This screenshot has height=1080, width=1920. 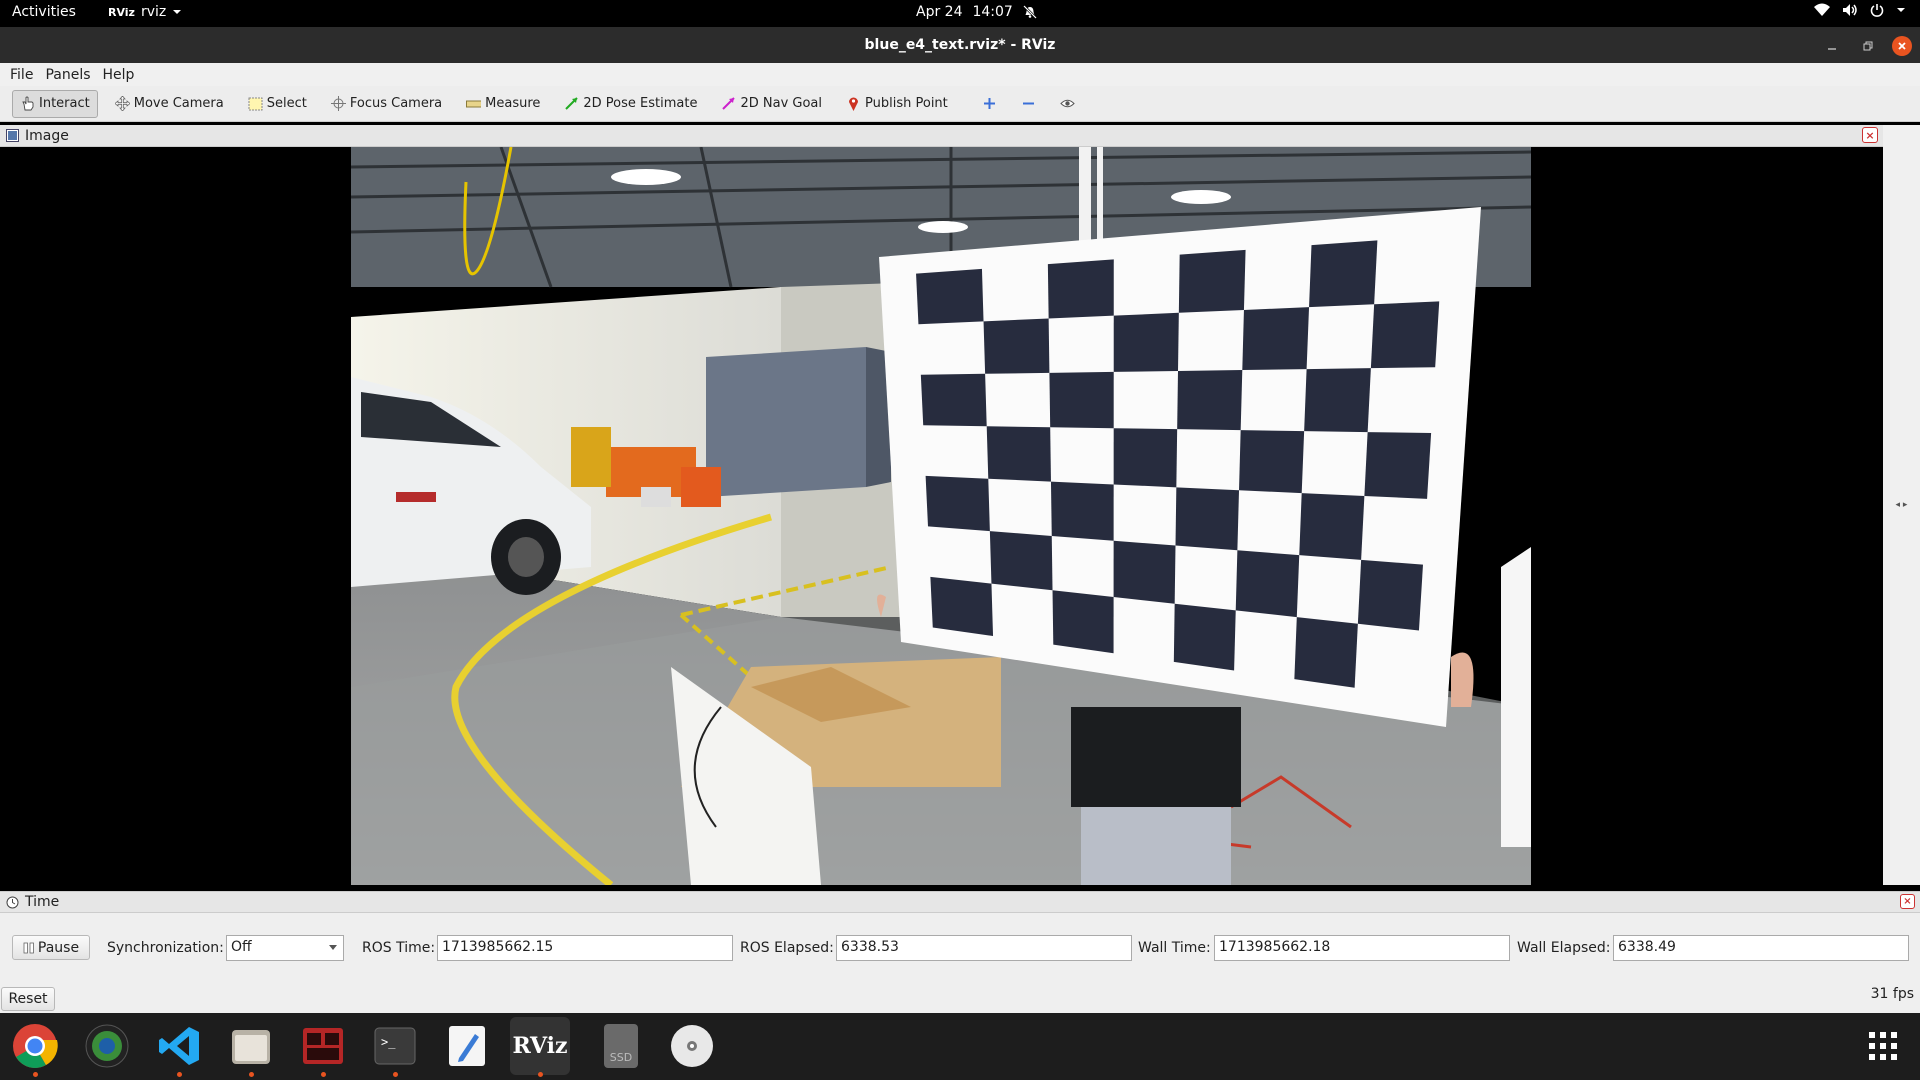 I want to click on select-tool-label: Select, so click(x=286, y=103).